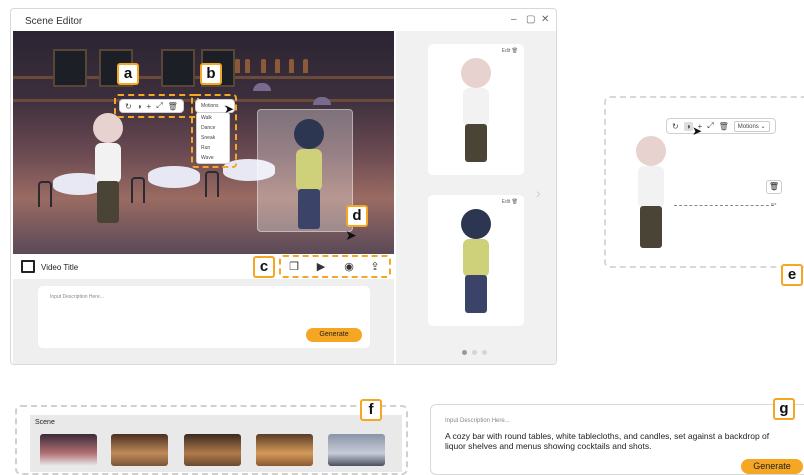 The width and height of the screenshot is (804, 475). Describe the element at coordinates (710, 126) in the screenshot. I see `scale-icon: ⤢` at that location.